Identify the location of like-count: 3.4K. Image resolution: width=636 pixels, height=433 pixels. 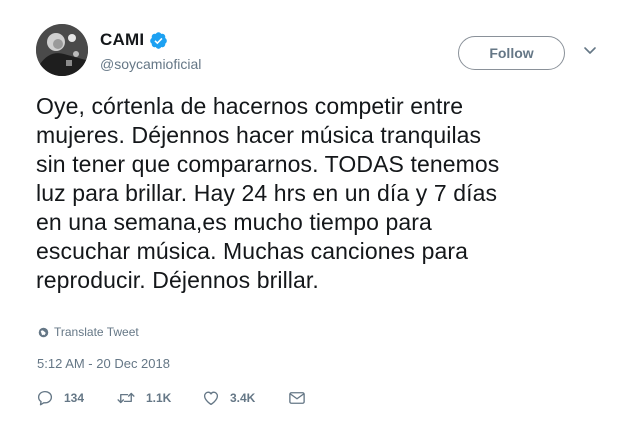
(243, 398).